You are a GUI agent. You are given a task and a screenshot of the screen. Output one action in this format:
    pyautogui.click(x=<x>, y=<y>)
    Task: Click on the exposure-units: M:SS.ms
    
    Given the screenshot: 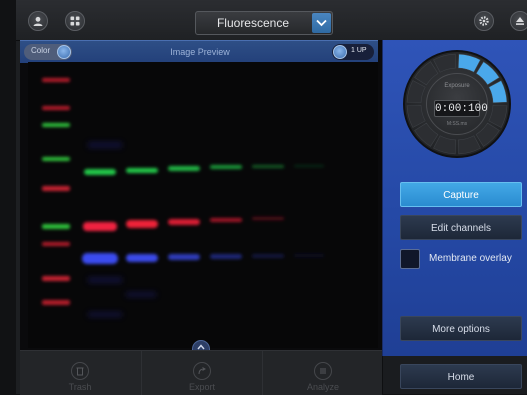 What is the action you would take?
    pyautogui.click(x=457, y=124)
    